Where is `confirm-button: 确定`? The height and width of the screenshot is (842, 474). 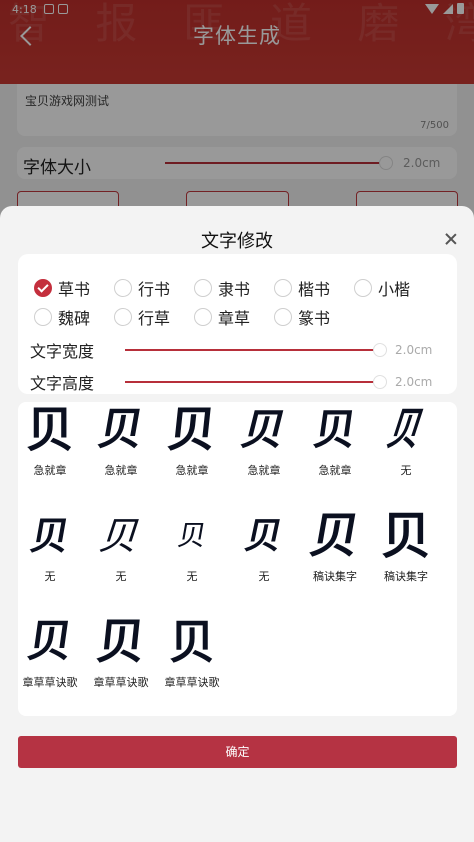
confirm-button: 确定 is located at coordinates (237, 752).